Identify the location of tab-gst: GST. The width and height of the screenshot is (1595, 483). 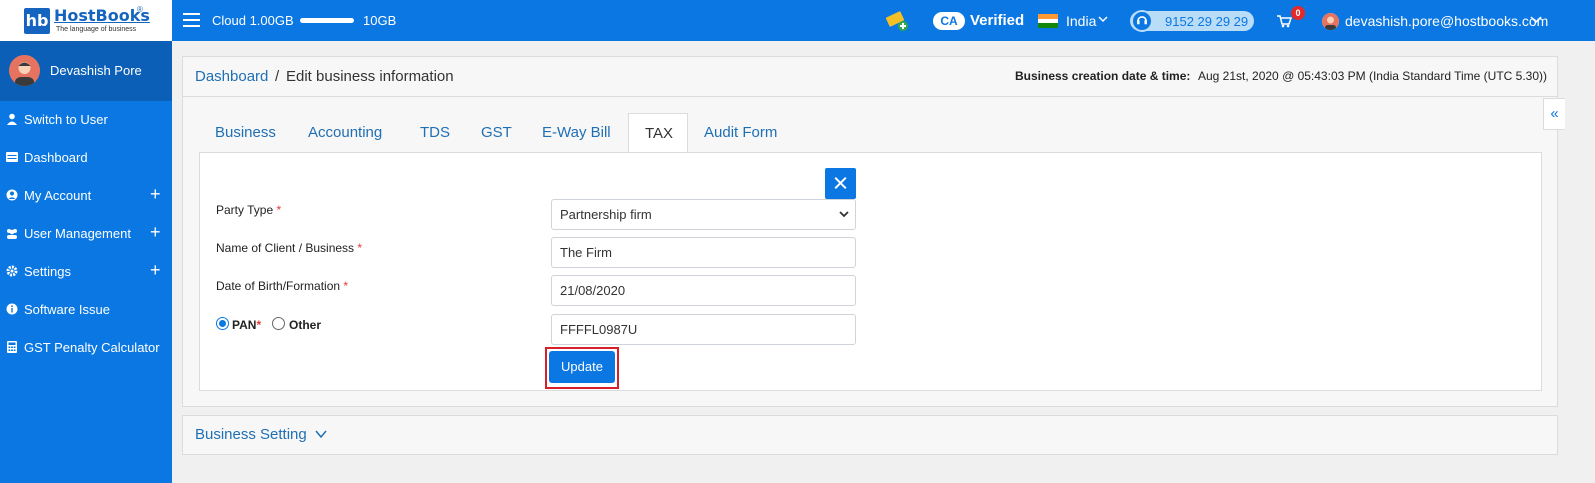
(496, 133).